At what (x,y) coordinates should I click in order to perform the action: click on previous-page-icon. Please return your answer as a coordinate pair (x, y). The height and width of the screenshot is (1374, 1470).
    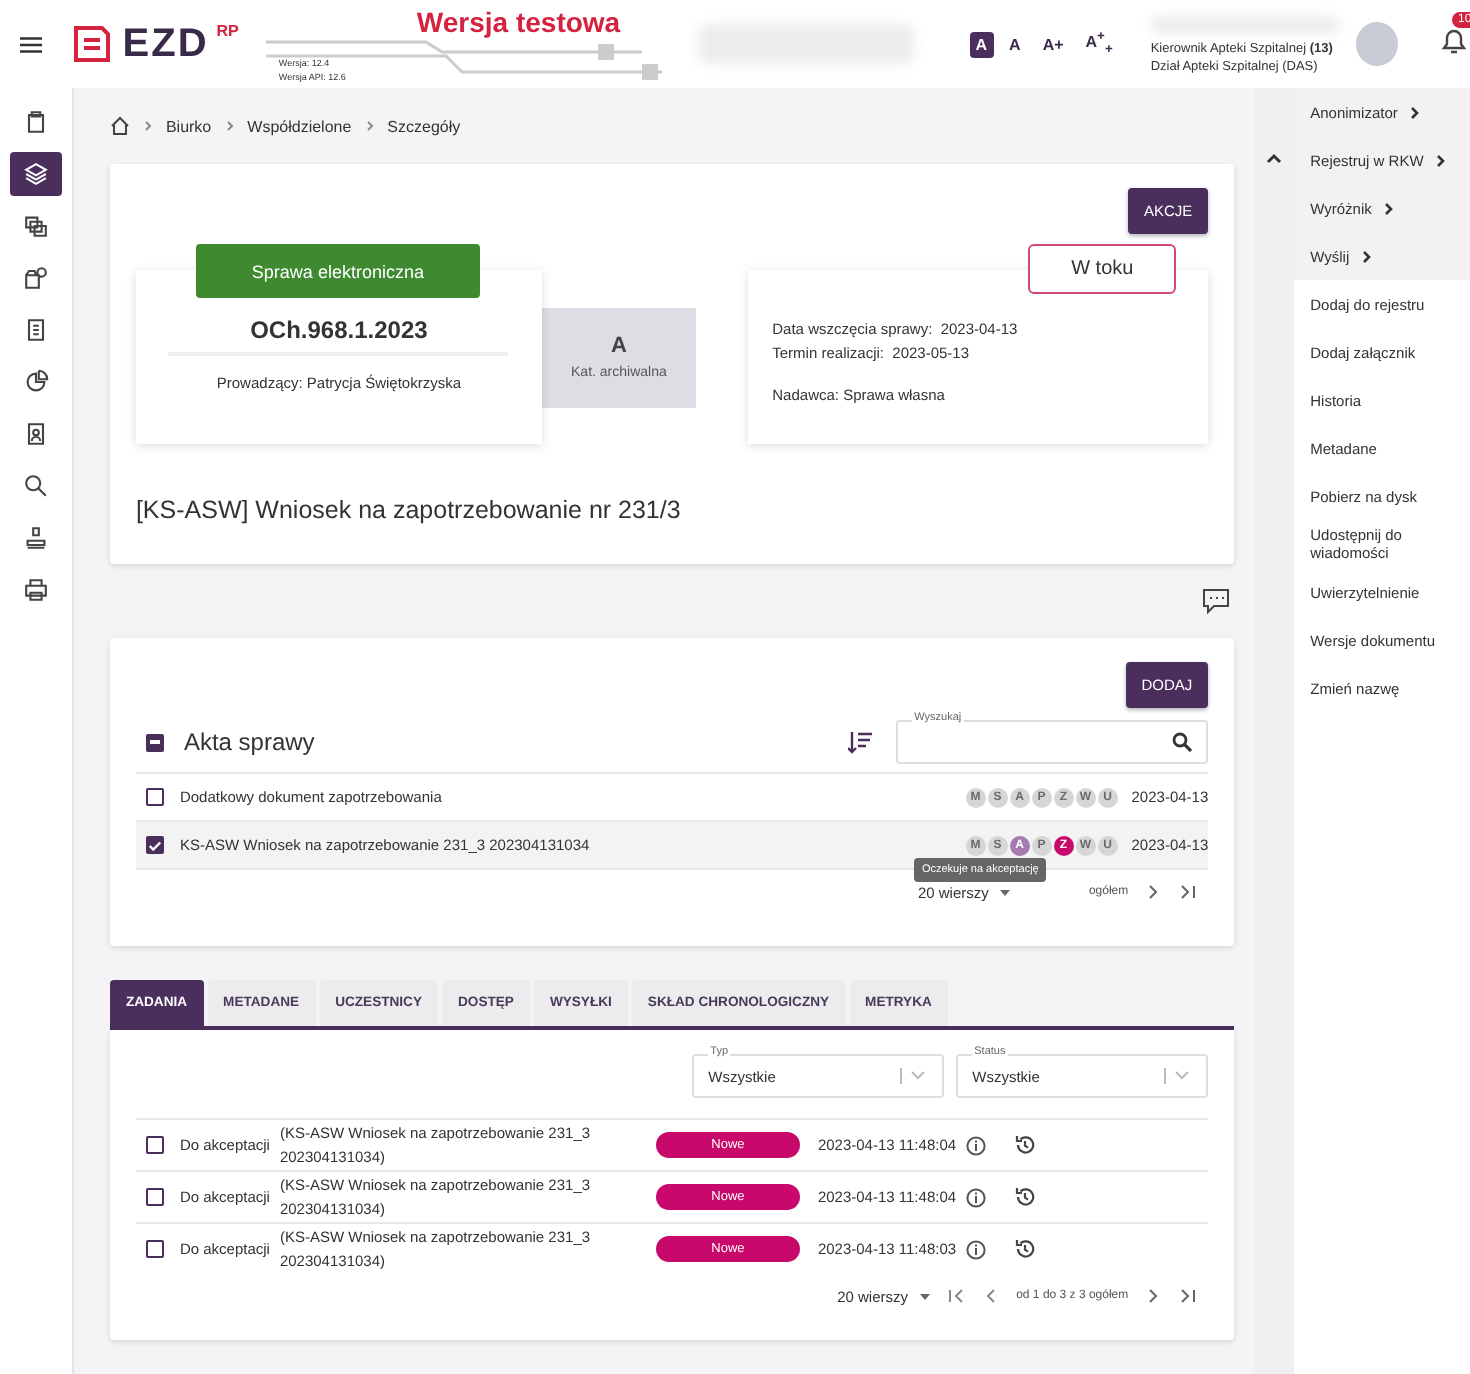
    Looking at the image, I should click on (990, 1296).